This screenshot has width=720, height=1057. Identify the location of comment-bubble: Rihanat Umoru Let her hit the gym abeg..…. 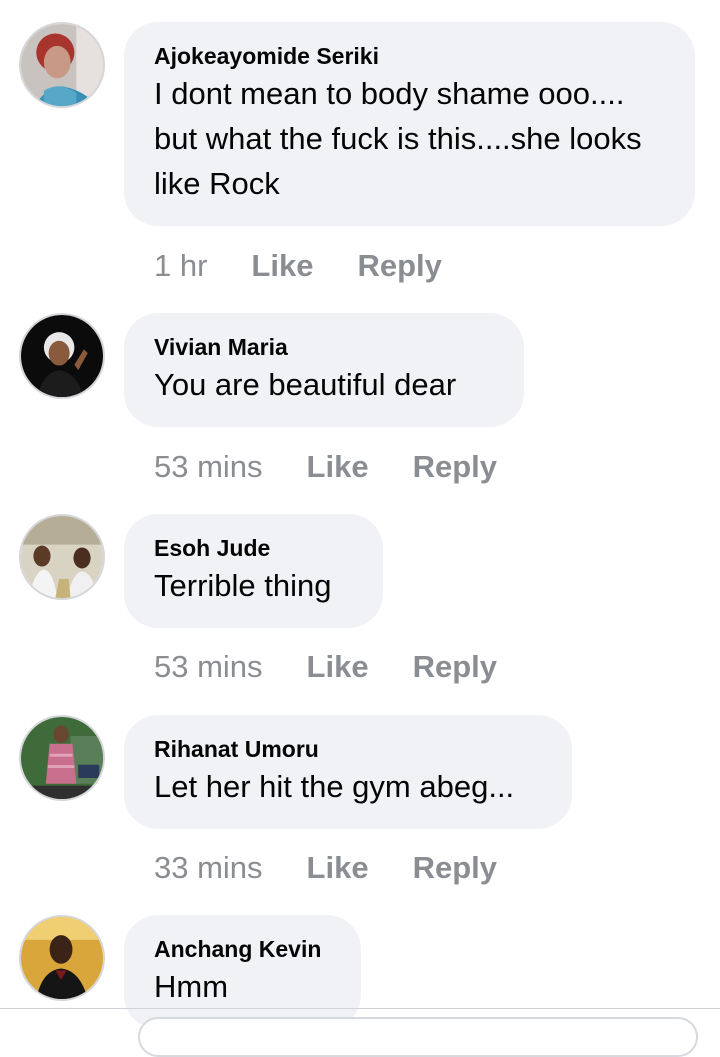
(348, 772).